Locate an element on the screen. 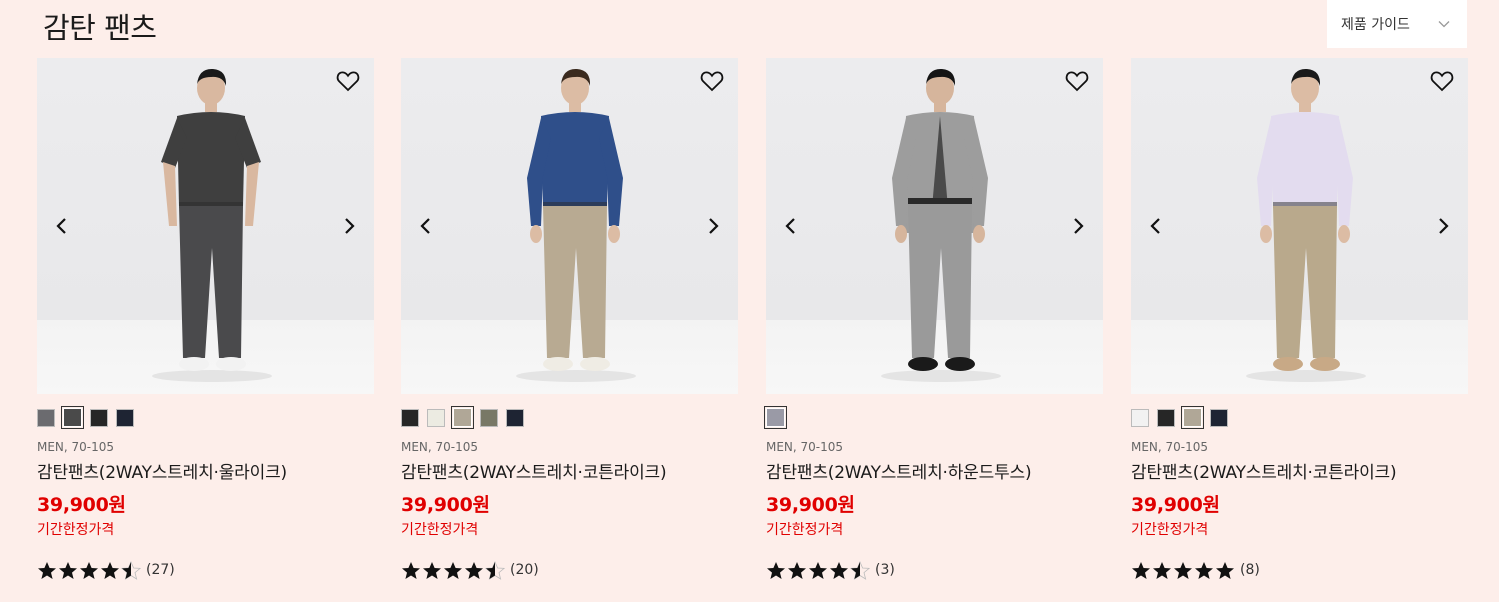  product-name: 감탄팬츠(2WAY스트레치·울라이크) is located at coordinates (205, 473).